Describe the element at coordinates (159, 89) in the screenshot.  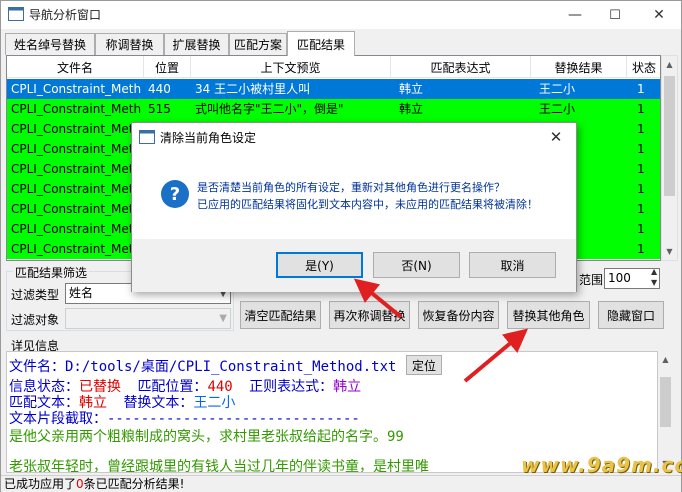
I see `cell-position: 440` at that location.